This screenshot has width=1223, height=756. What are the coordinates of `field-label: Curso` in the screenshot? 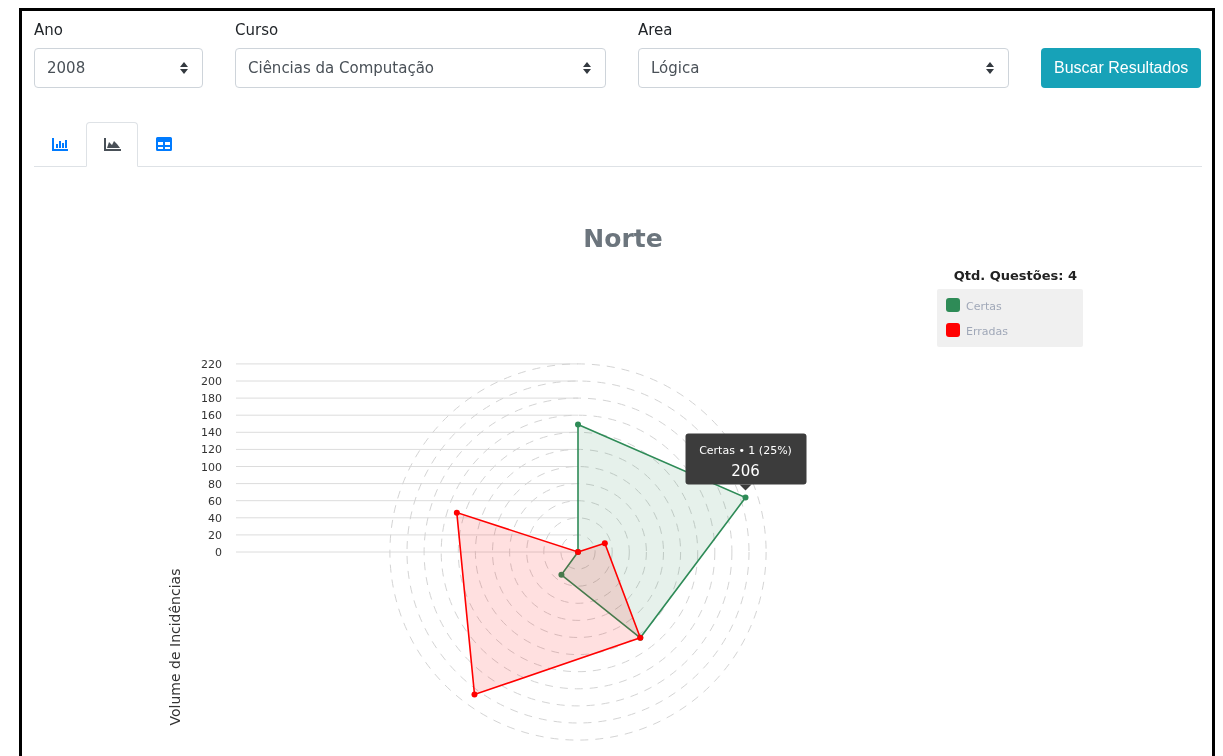 It's located at (257, 30).